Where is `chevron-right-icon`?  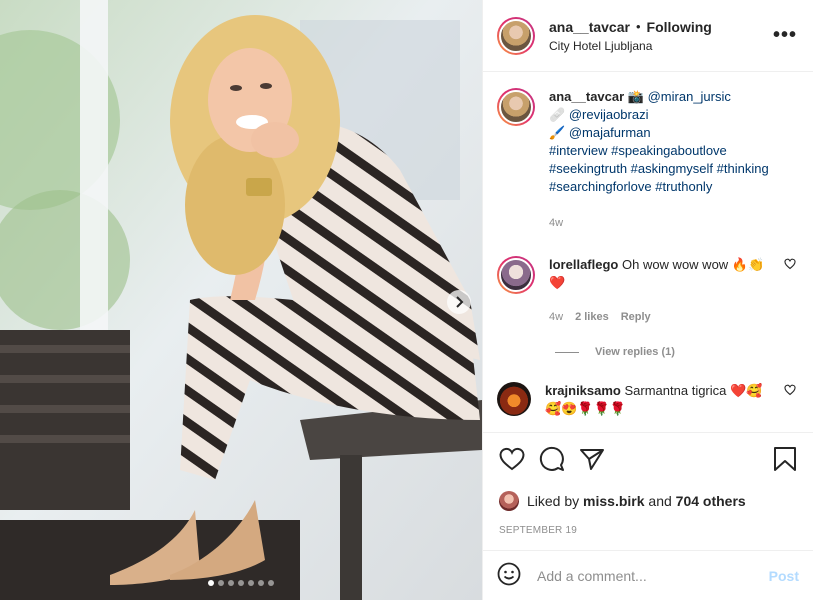
chevron-right-icon is located at coordinates (460, 302).